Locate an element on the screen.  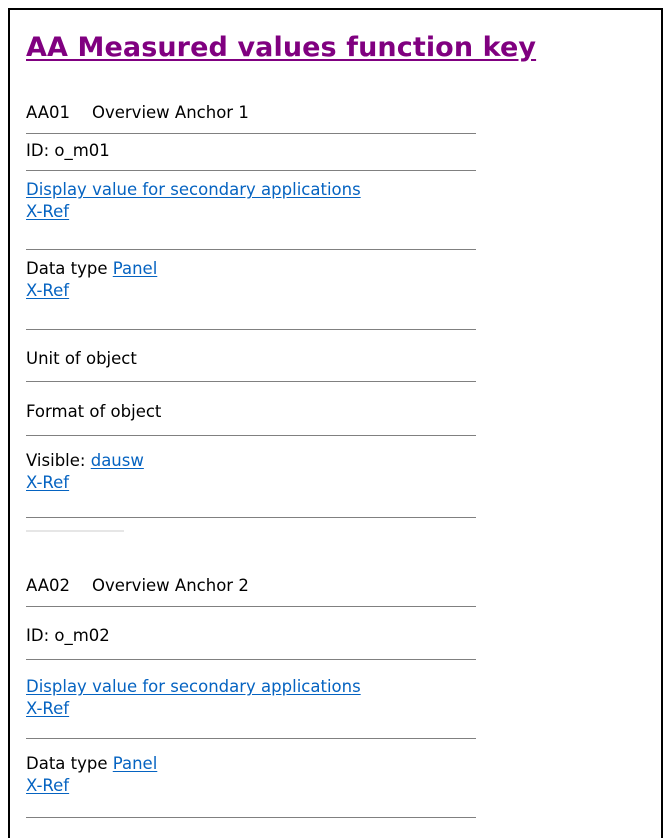
entry-name: Overview Anchor 2 is located at coordinates (170, 585).